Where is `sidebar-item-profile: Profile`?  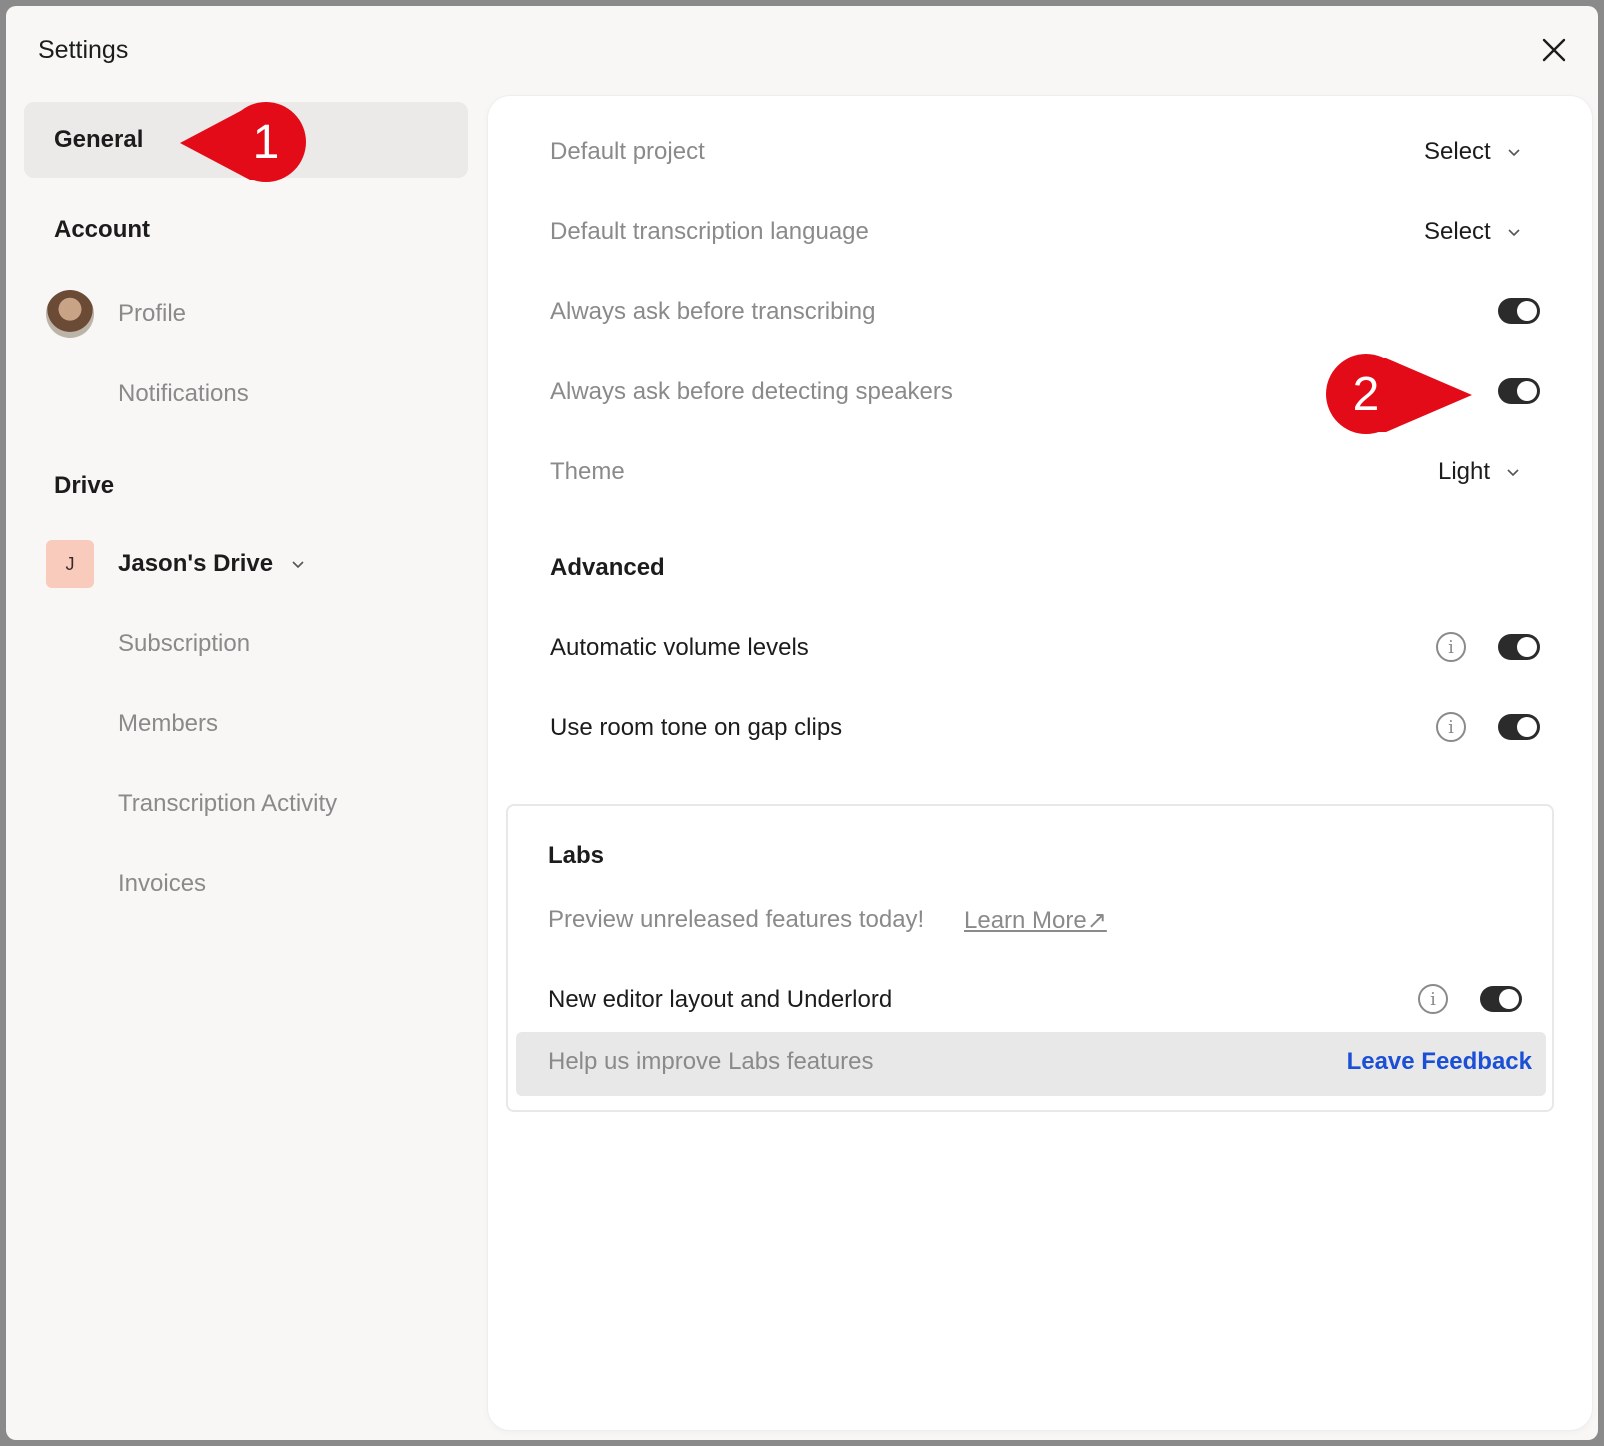
sidebar-item-profile: Profile is located at coordinates (152, 314).